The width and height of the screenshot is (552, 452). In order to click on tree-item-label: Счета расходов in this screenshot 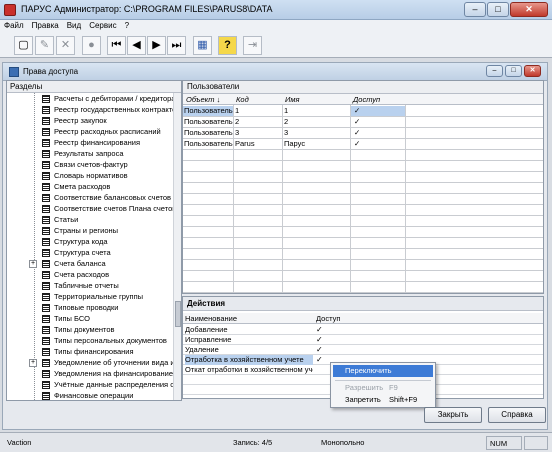, I will do `click(82, 274)`.